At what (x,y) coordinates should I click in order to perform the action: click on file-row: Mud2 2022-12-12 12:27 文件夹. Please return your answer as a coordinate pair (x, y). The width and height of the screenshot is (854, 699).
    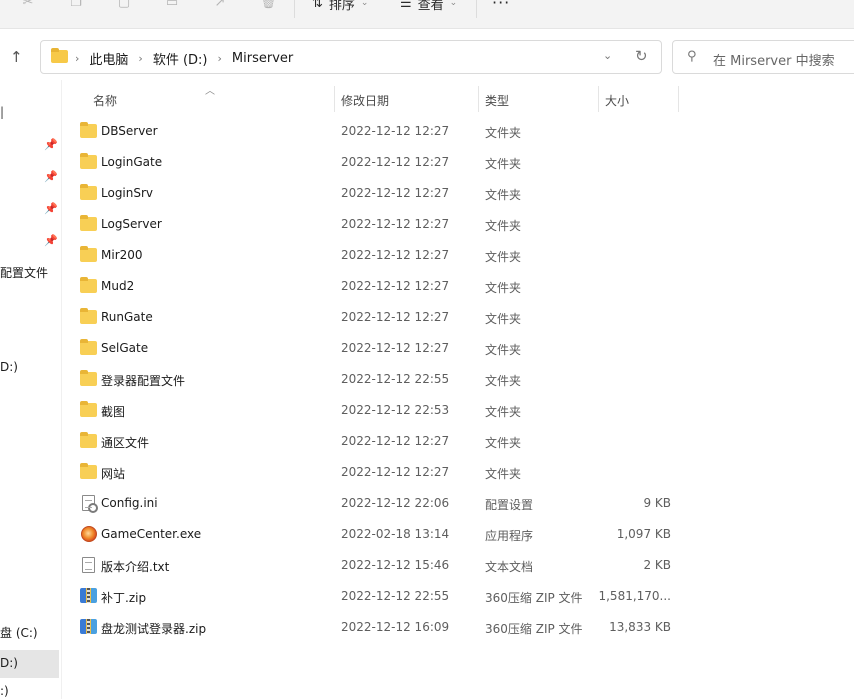
    Looking at the image, I should click on (372, 286).